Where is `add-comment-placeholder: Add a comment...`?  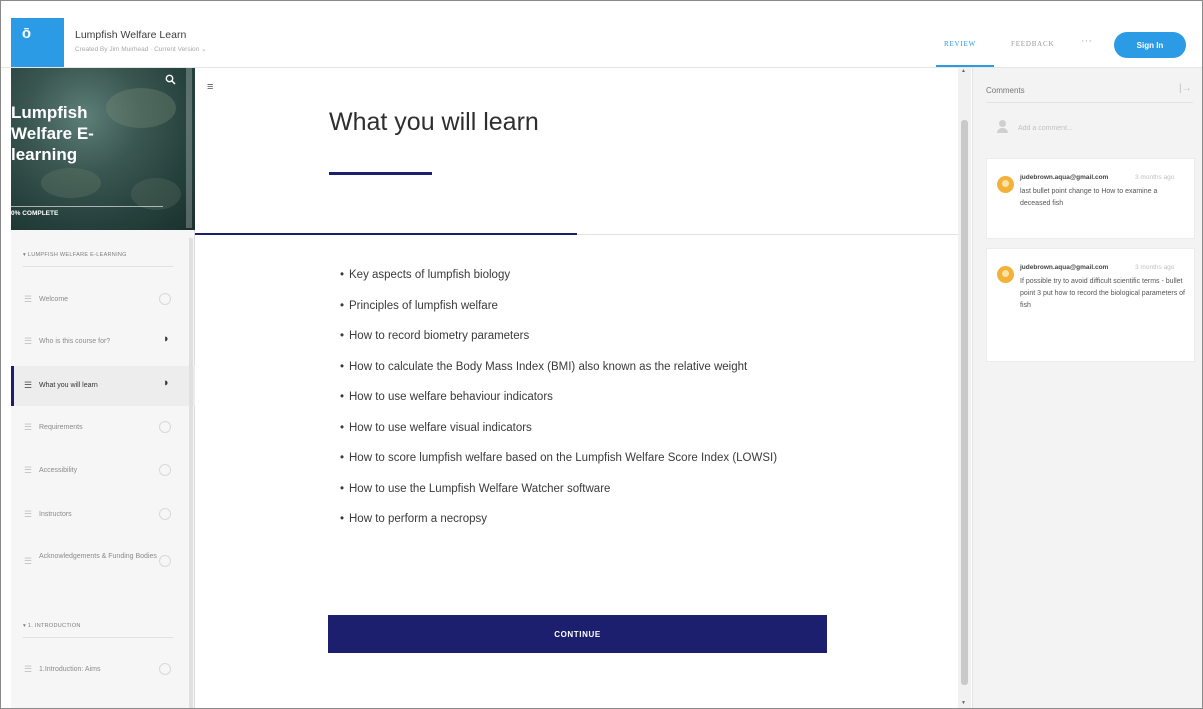 add-comment-placeholder: Add a comment... is located at coordinates (1045, 128).